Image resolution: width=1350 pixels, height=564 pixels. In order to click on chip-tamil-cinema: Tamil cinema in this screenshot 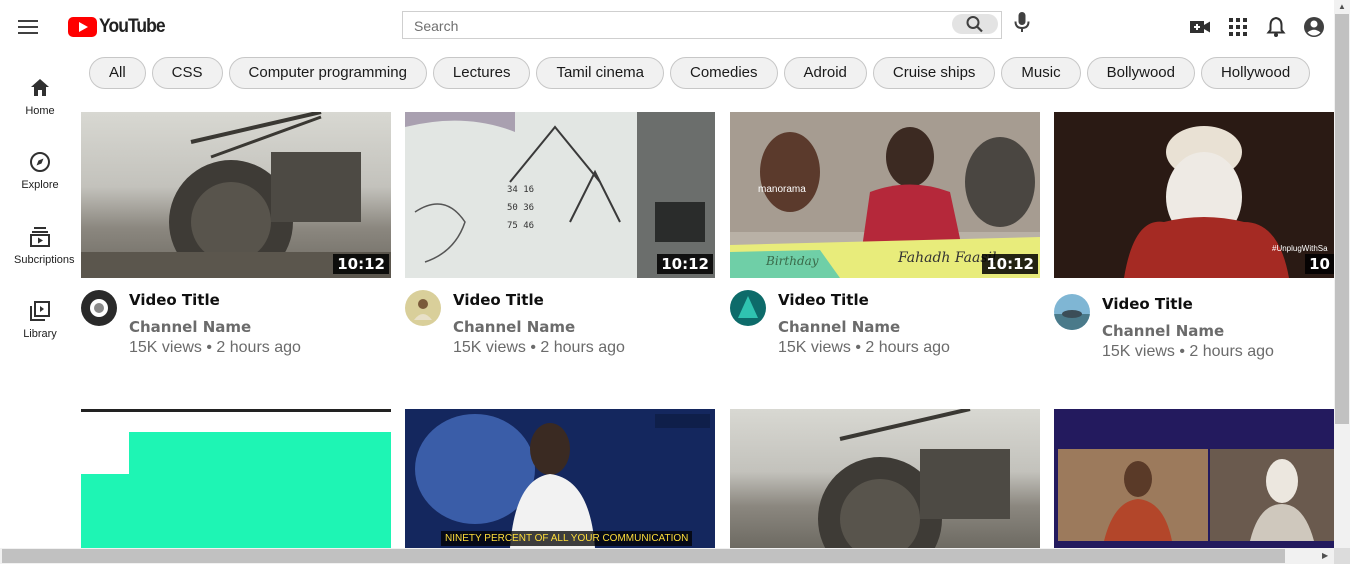, I will do `click(600, 73)`.